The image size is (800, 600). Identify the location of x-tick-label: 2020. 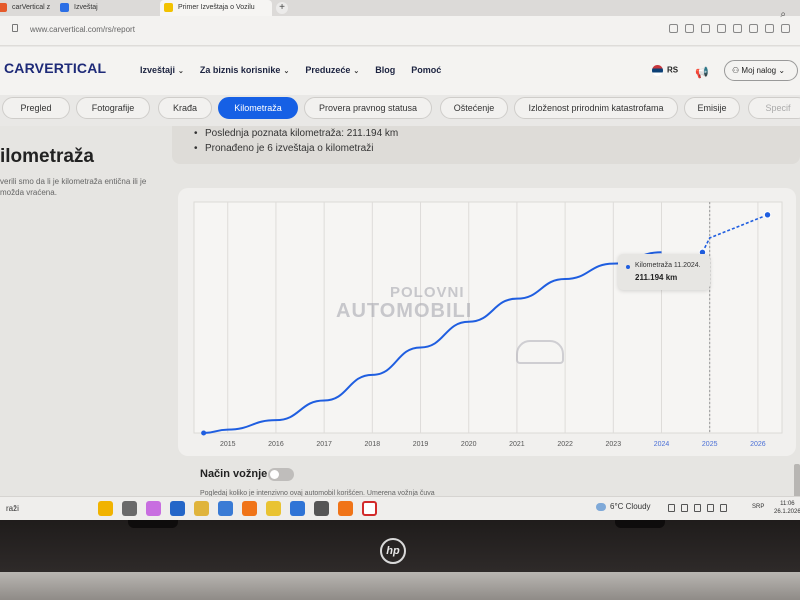
(469, 444).